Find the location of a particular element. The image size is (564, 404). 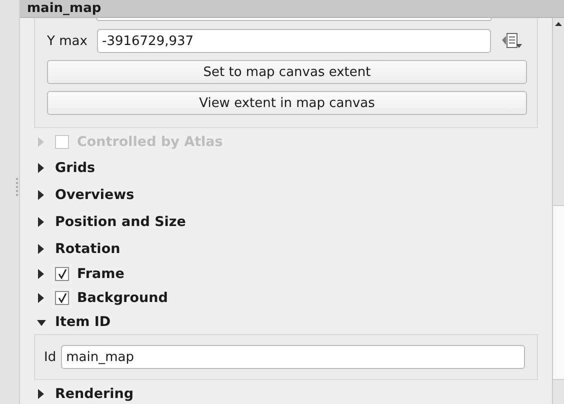

id-input-field: main_map is located at coordinates (293, 357).